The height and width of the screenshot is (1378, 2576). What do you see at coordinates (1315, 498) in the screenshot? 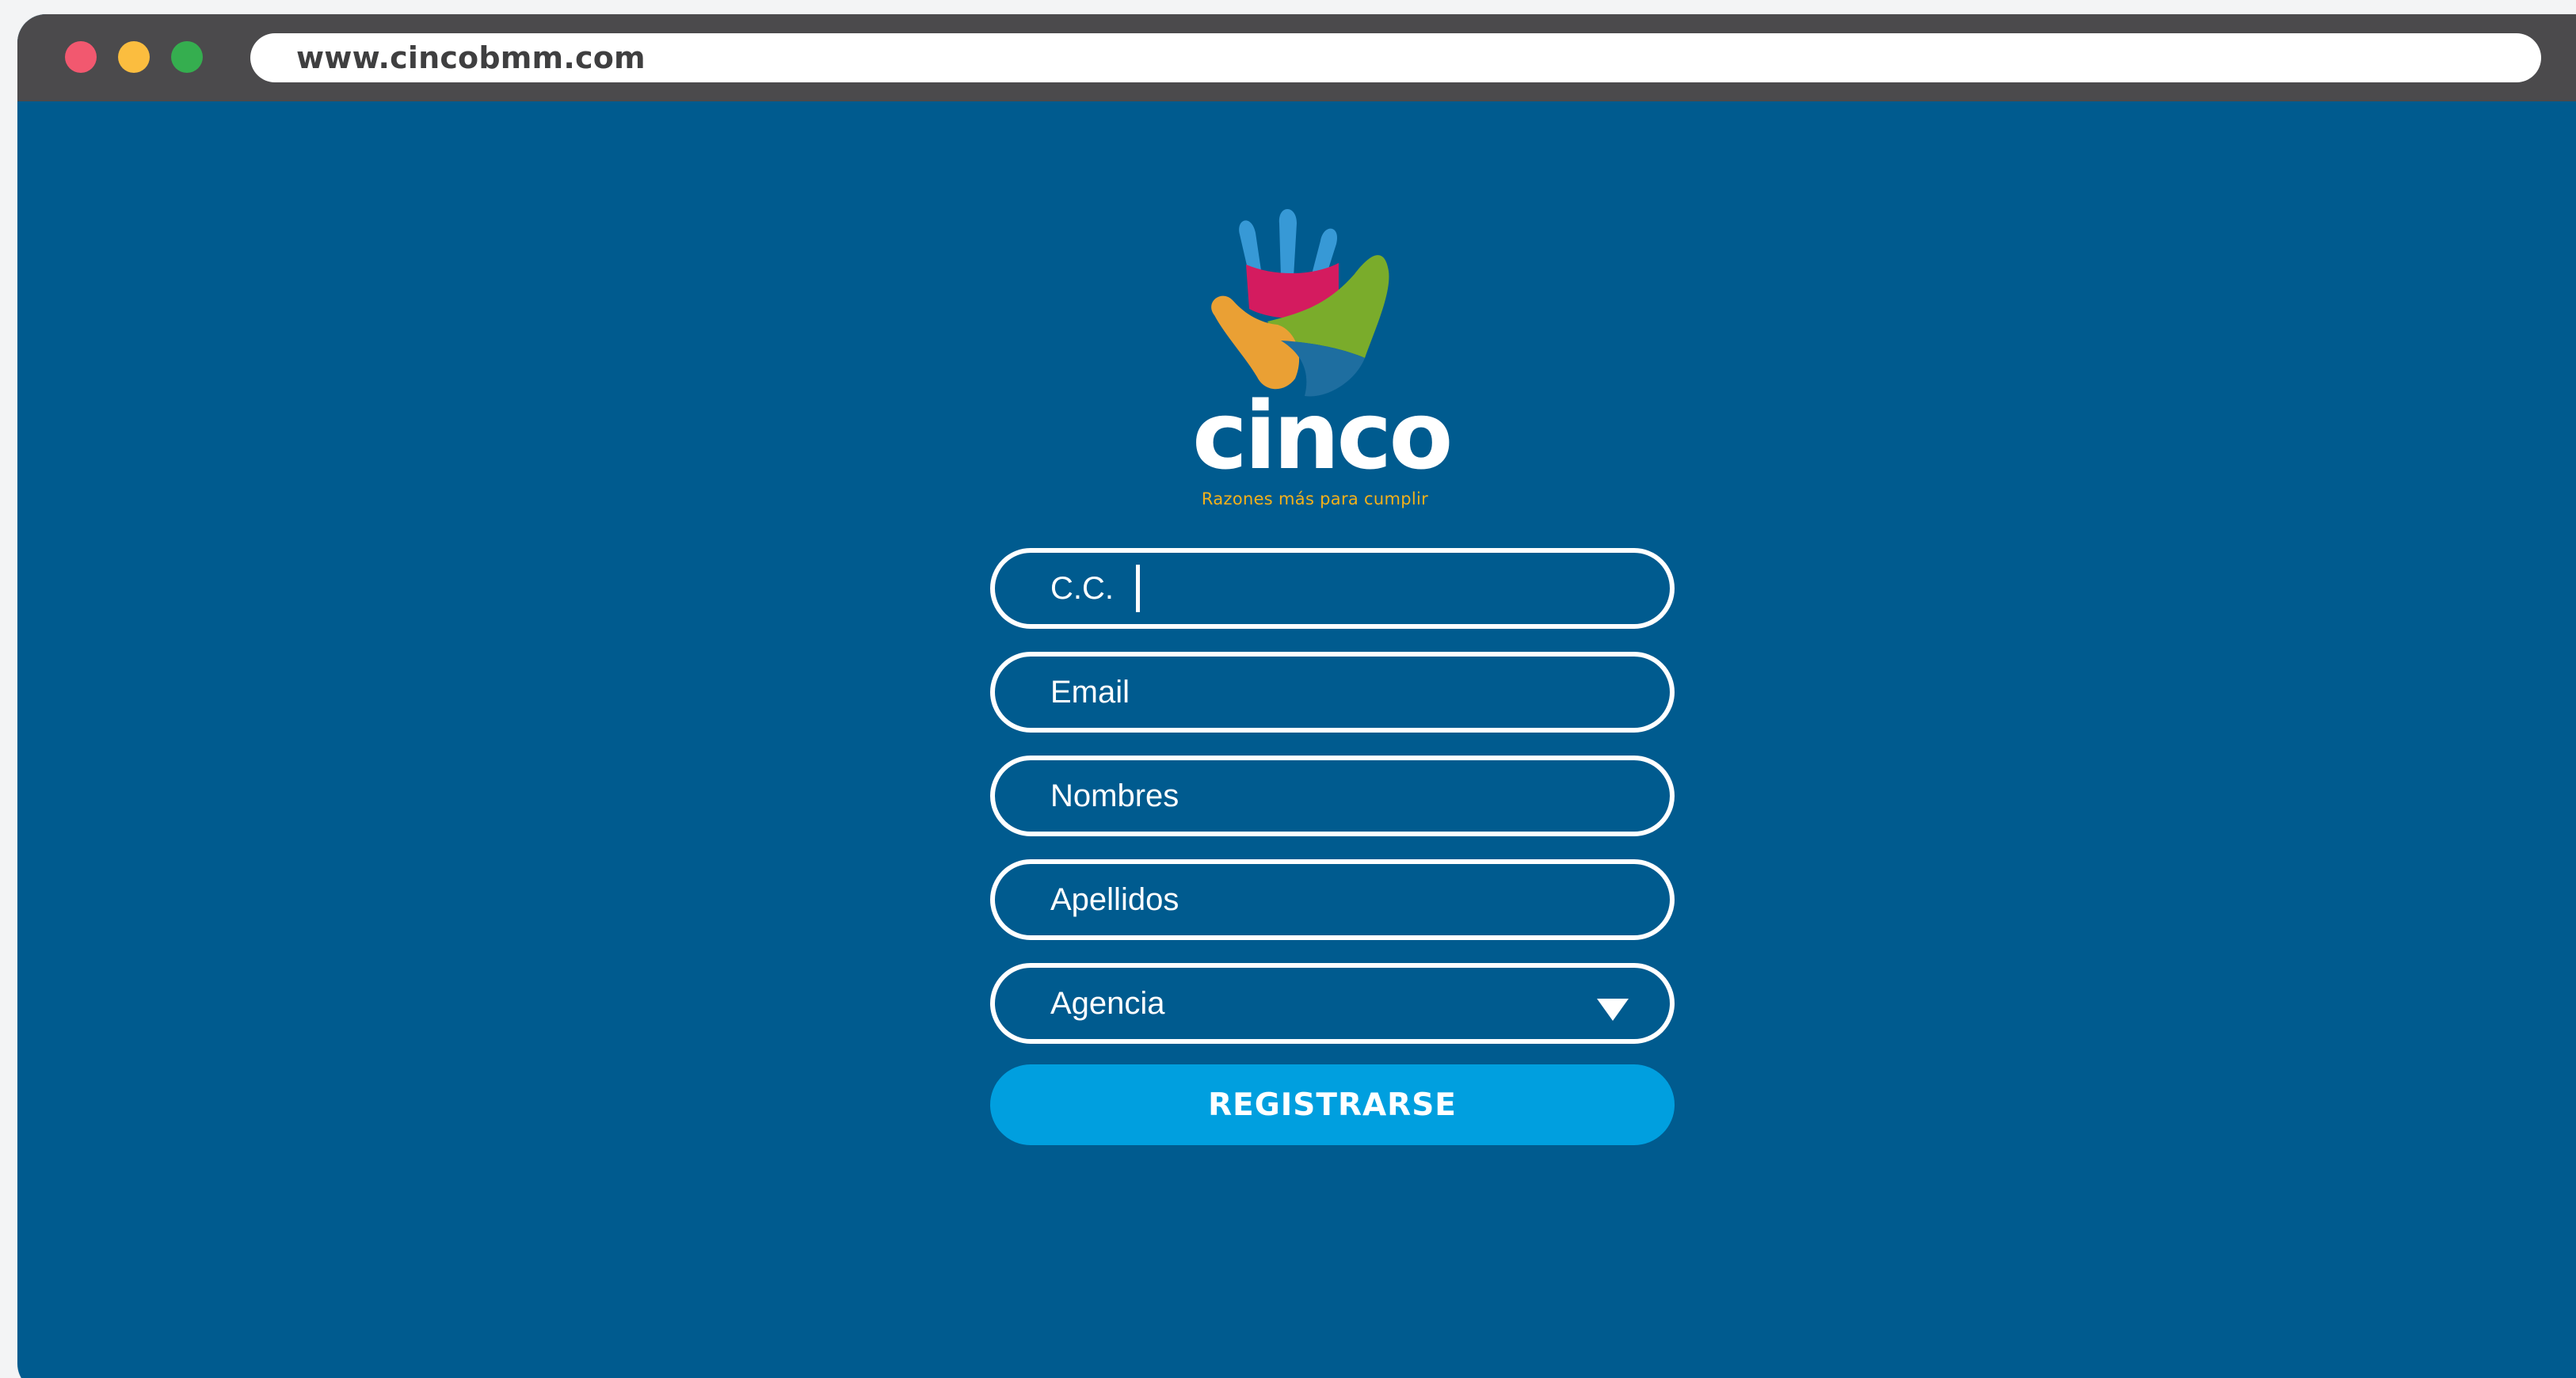
I see `brand-tagline: Razones más para cumplir` at bounding box center [1315, 498].